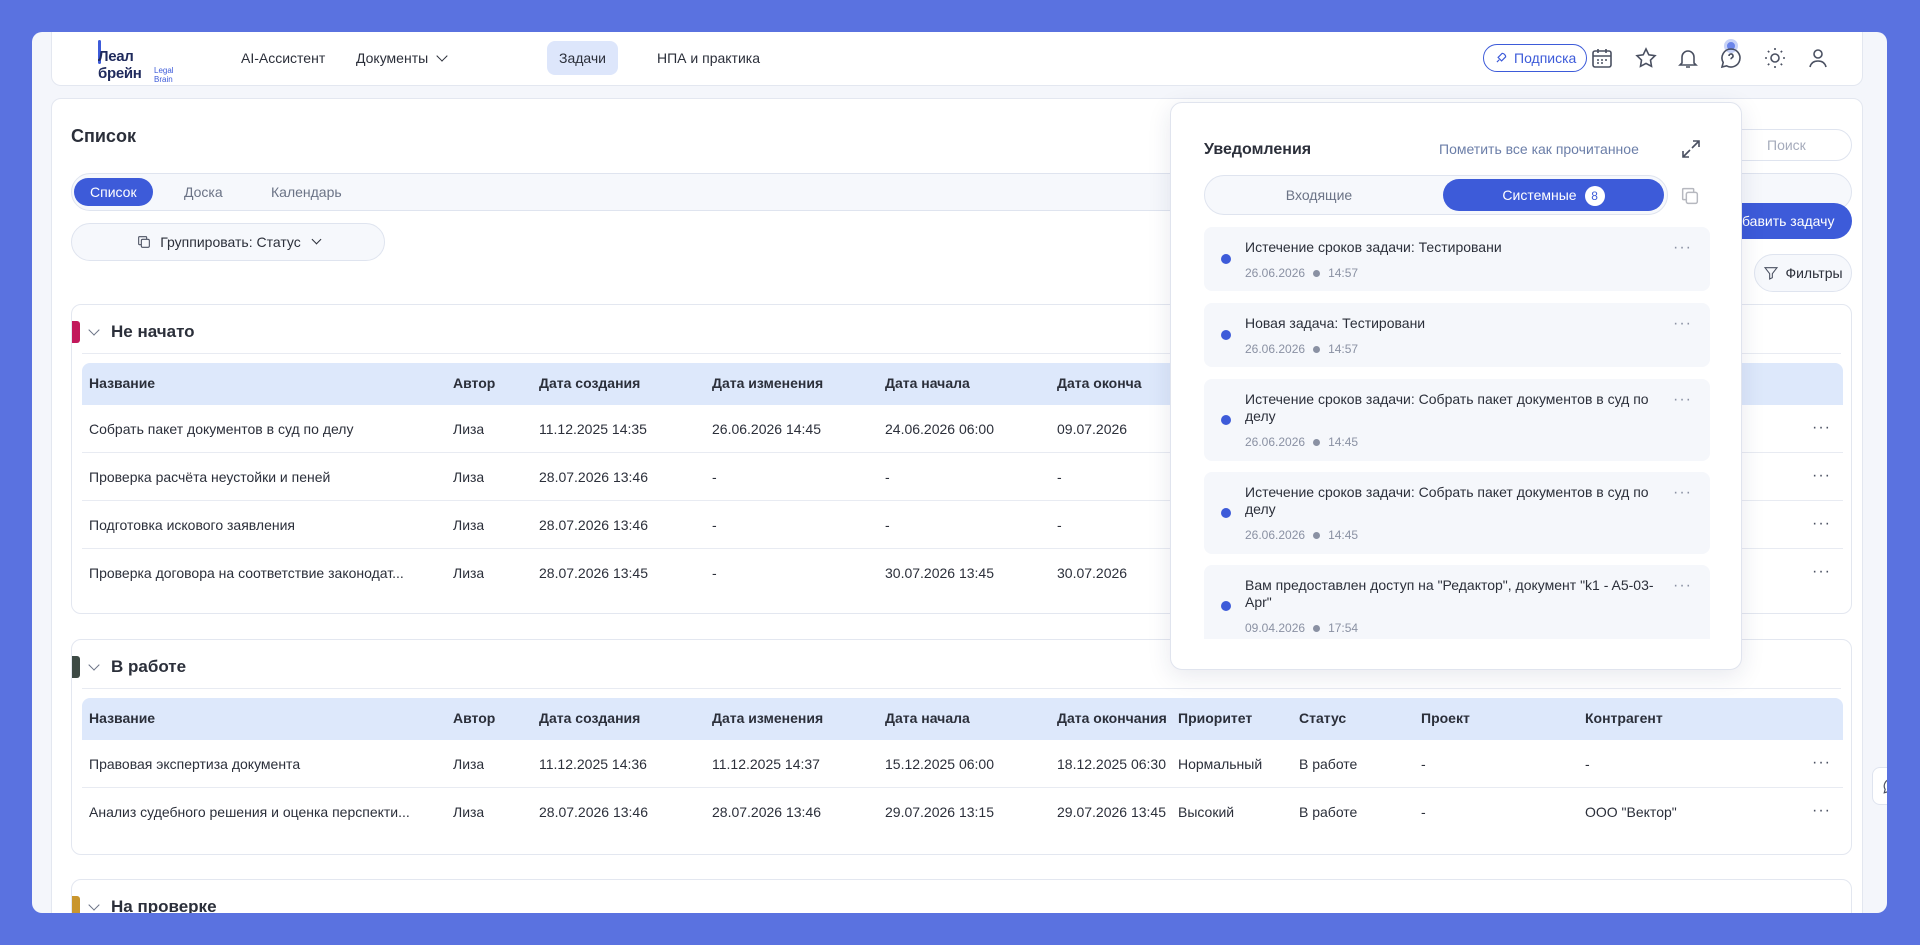  I want to click on expand-icon, so click(1691, 149).